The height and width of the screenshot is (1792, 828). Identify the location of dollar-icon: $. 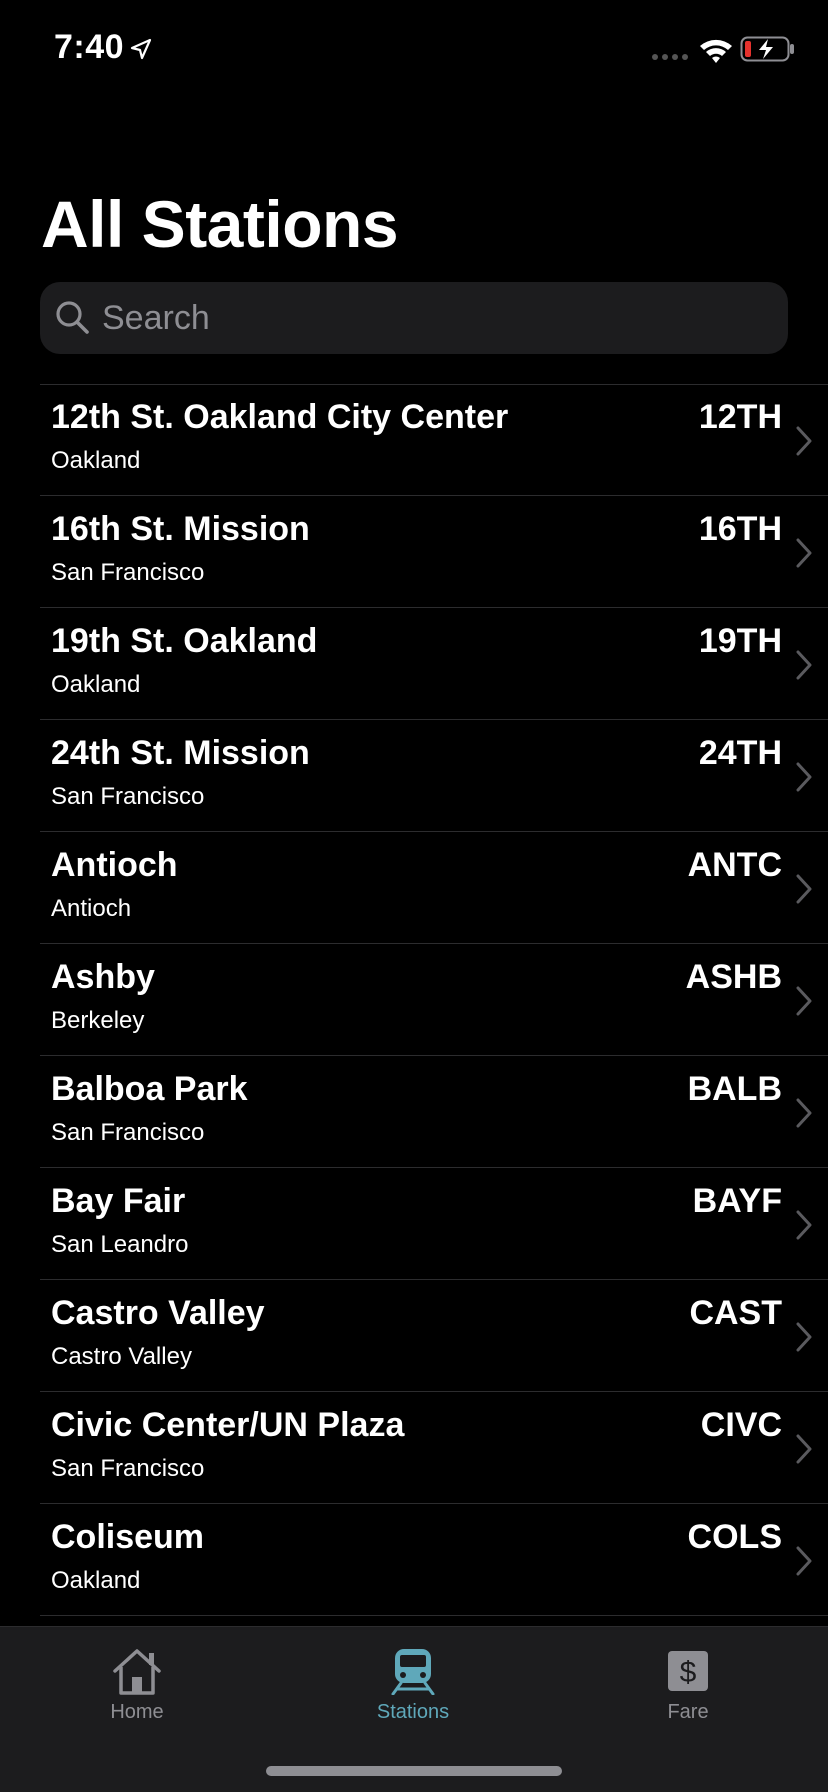
(688, 1671).